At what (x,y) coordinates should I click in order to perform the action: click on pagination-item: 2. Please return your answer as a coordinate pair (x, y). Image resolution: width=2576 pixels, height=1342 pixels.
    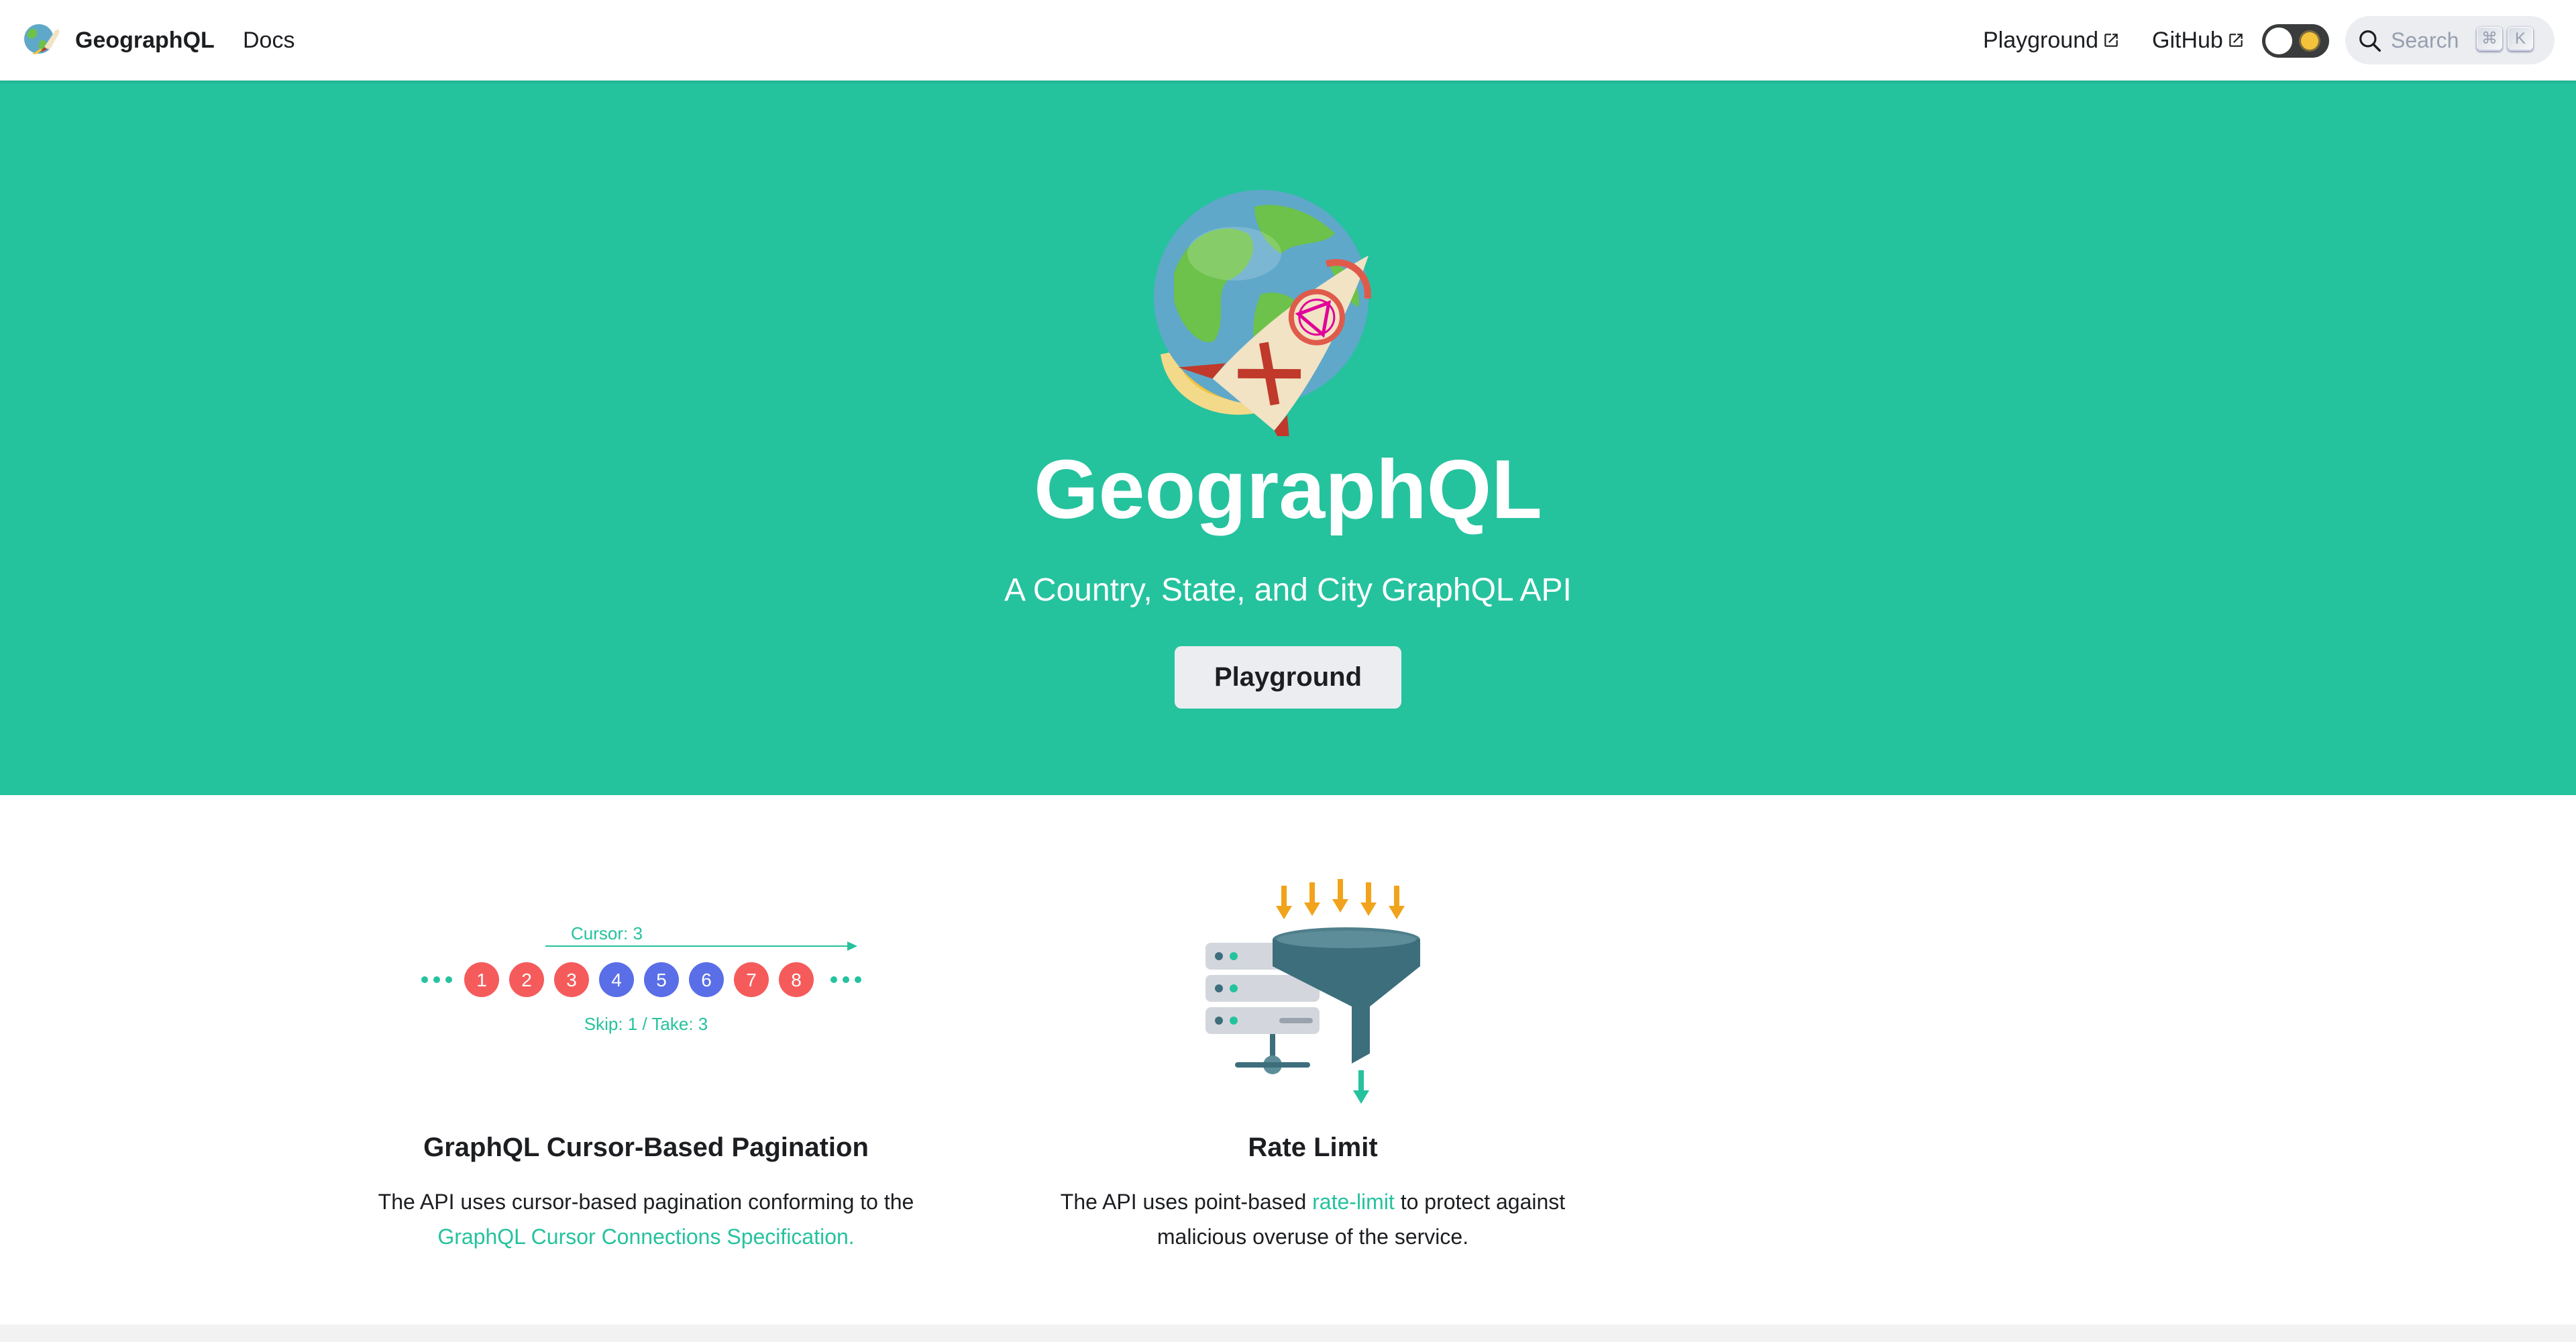
    Looking at the image, I should click on (526, 980).